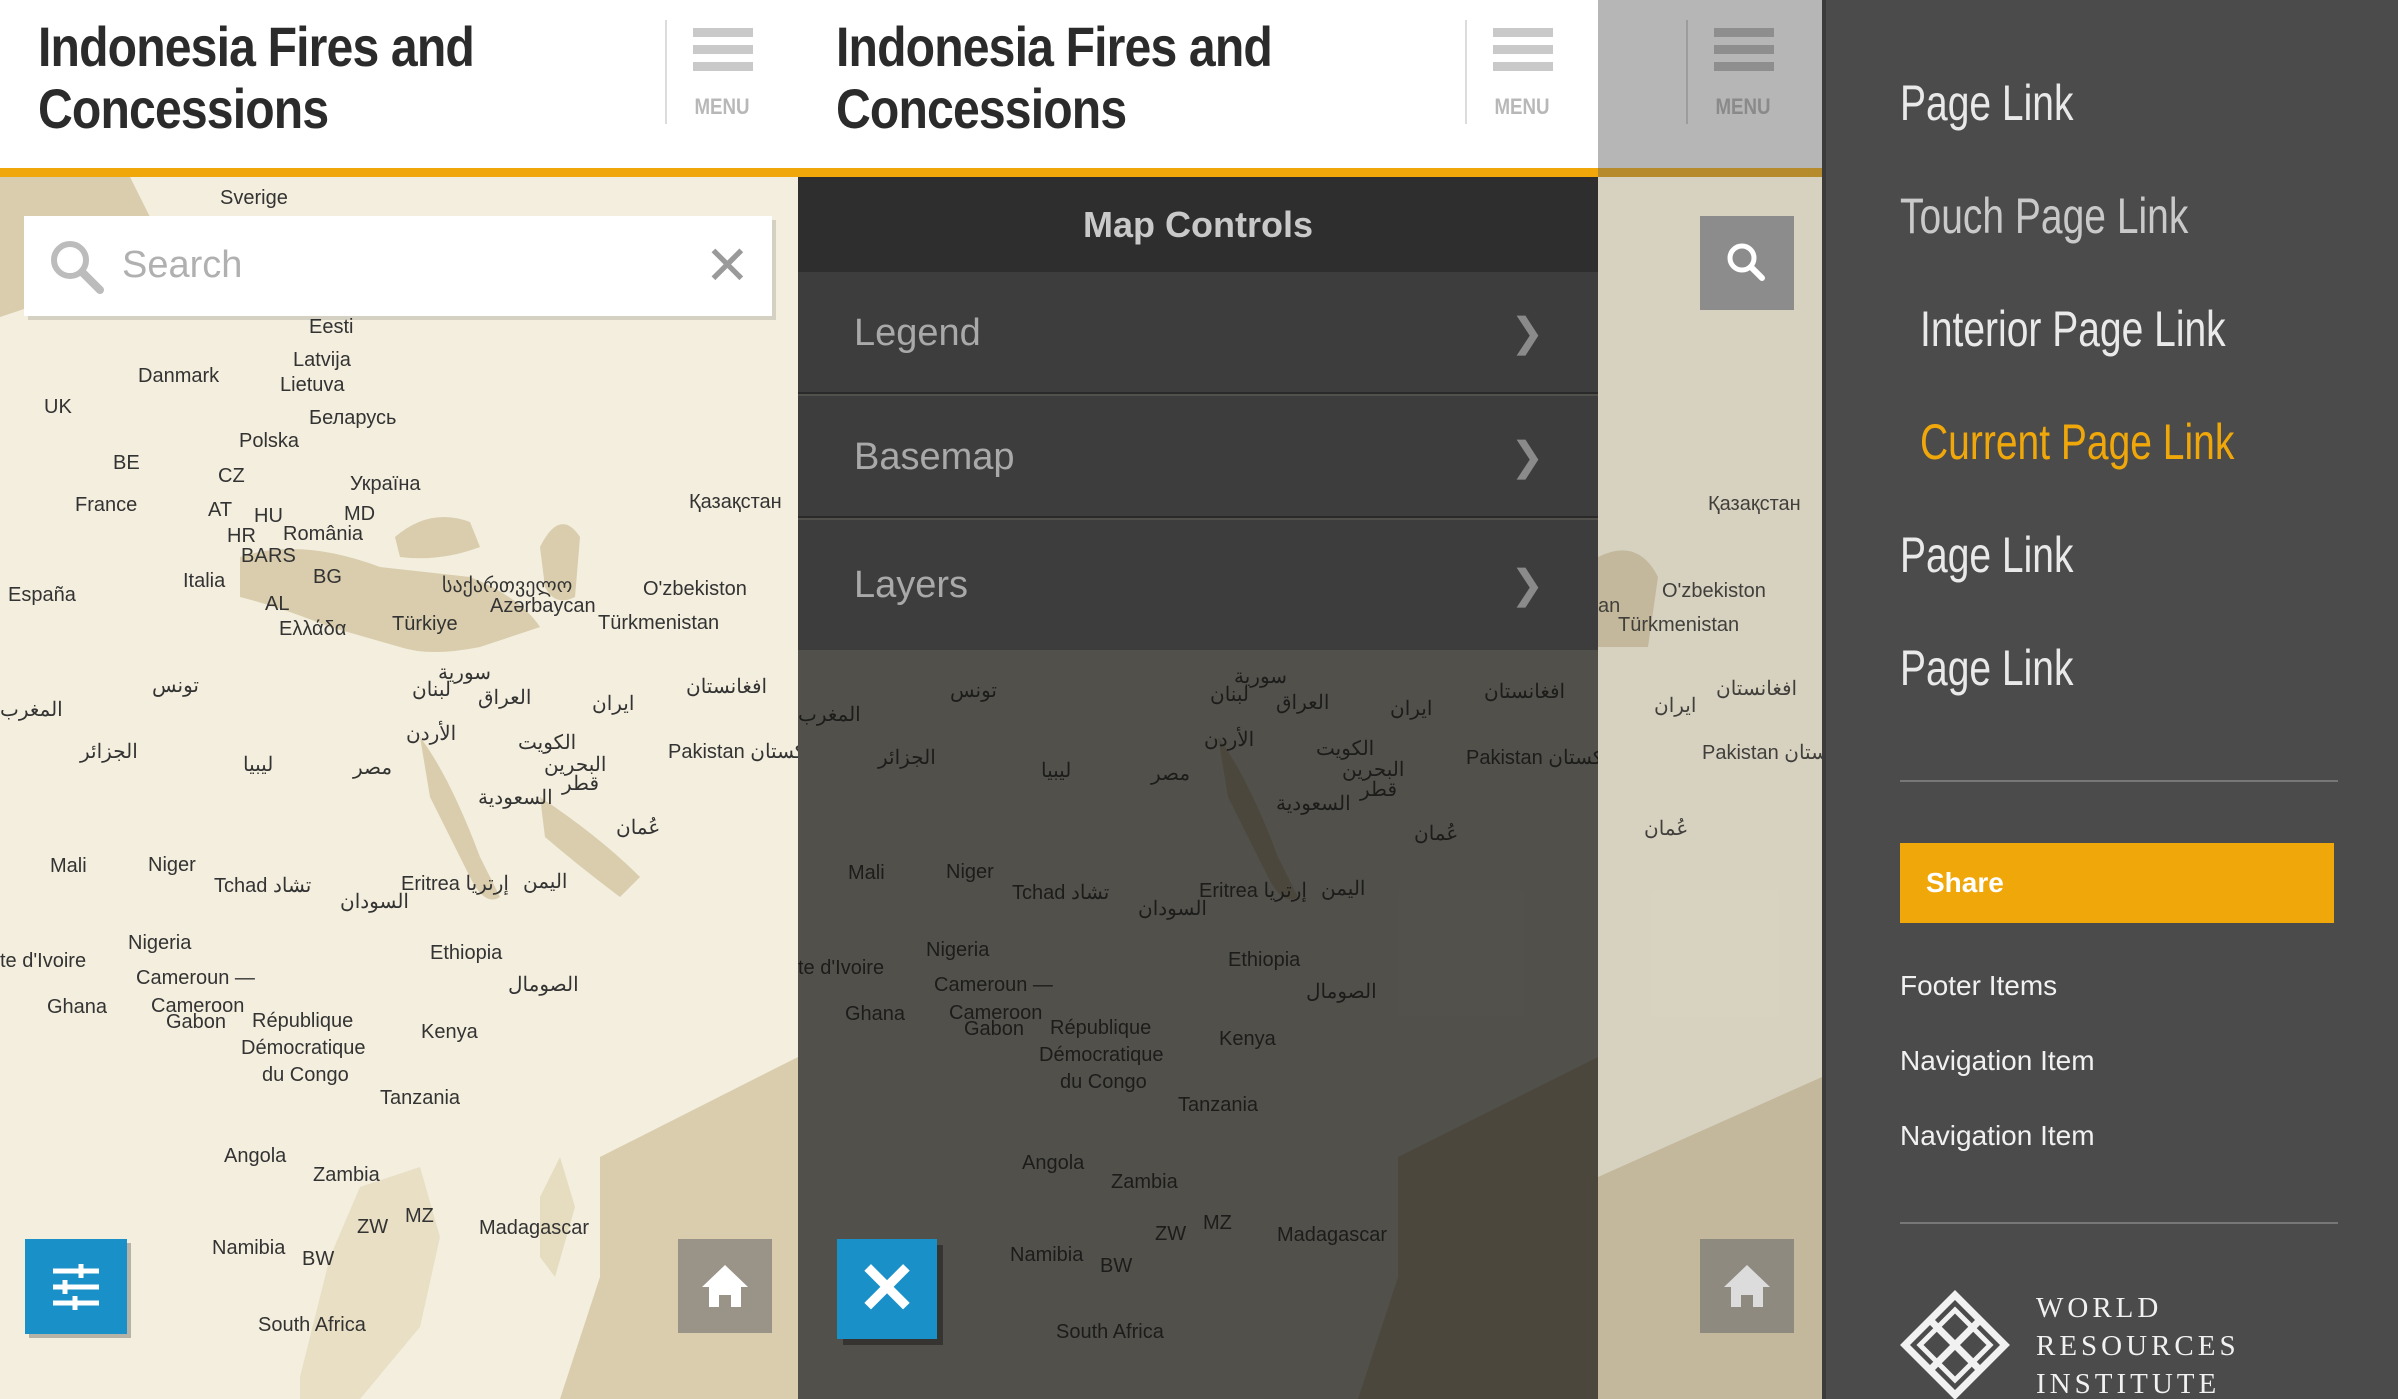 Image resolution: width=2398 pixels, height=1399 pixels. Describe the element at coordinates (727, 687) in the screenshot. I see `map-label: افغانستان` at that location.